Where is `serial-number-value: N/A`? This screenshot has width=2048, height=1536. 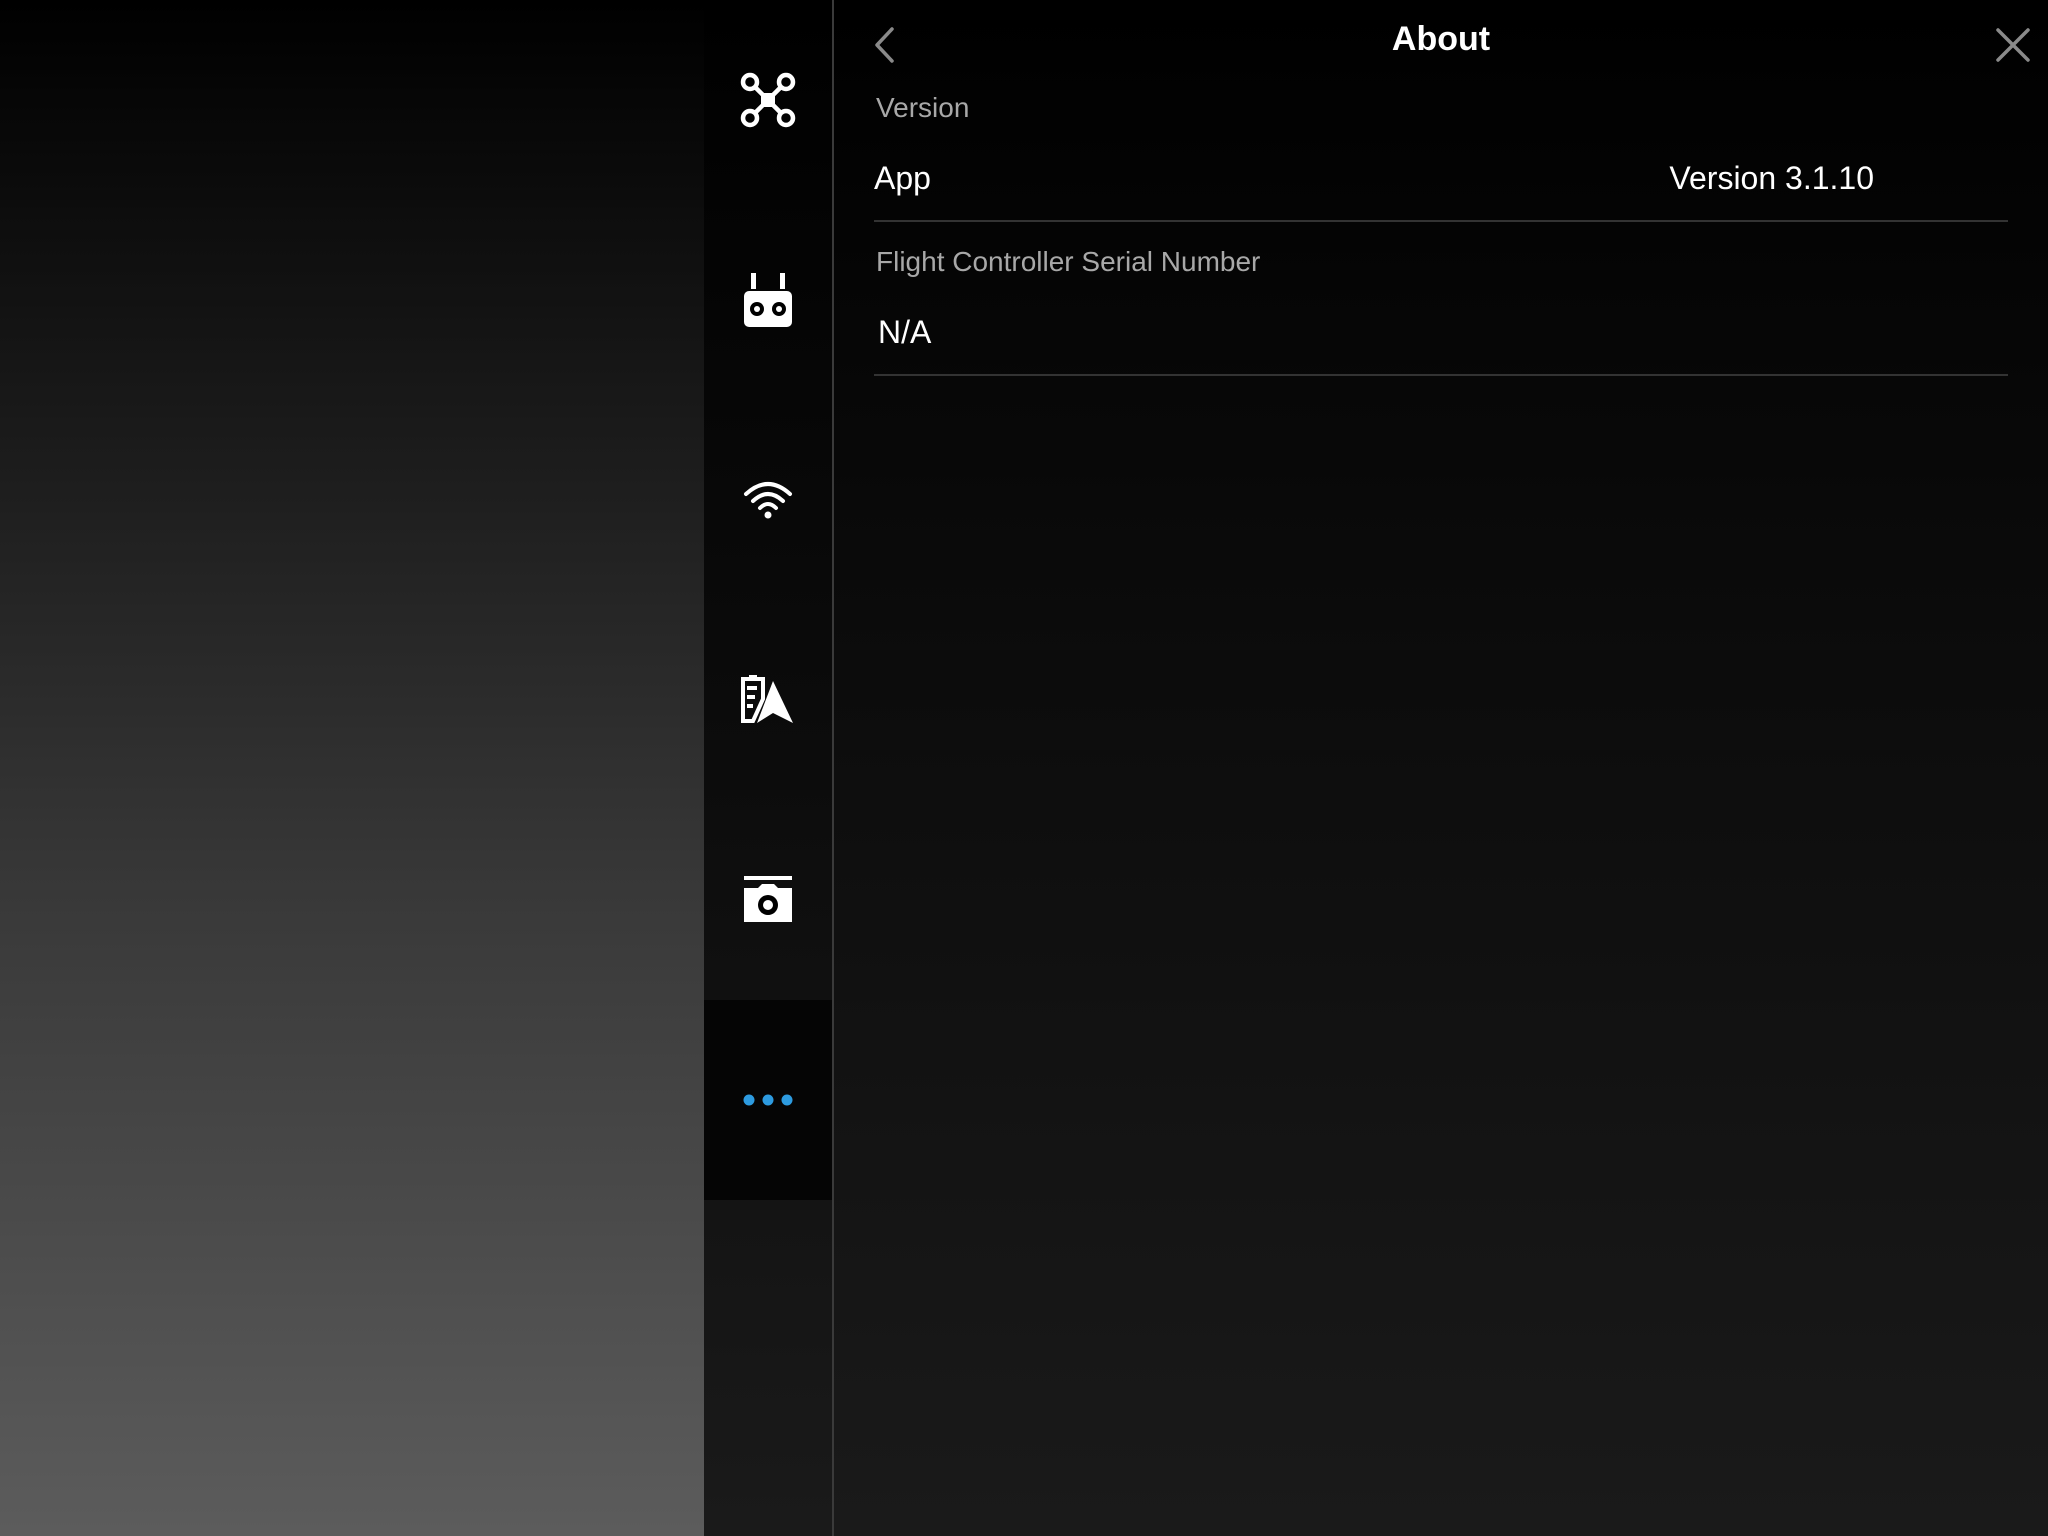 serial-number-value: N/A is located at coordinates (905, 332).